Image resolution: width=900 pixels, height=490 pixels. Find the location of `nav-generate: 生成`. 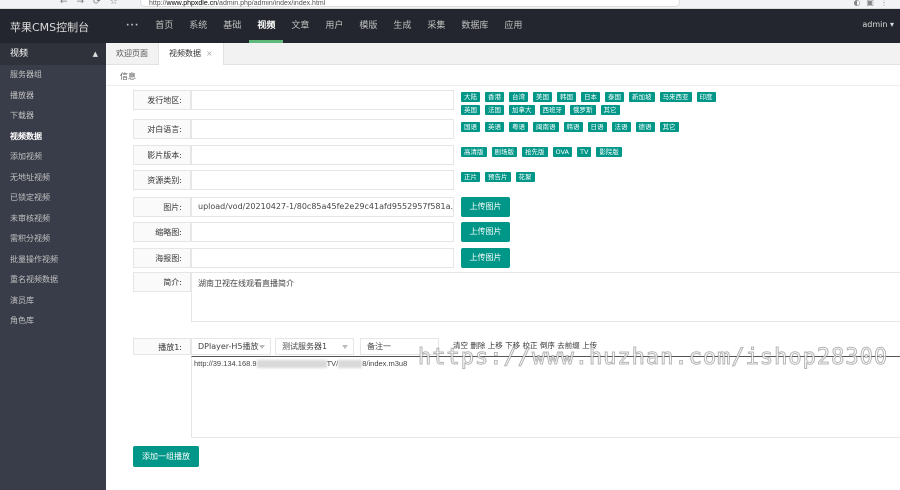

nav-generate: 生成 is located at coordinates (402, 26).